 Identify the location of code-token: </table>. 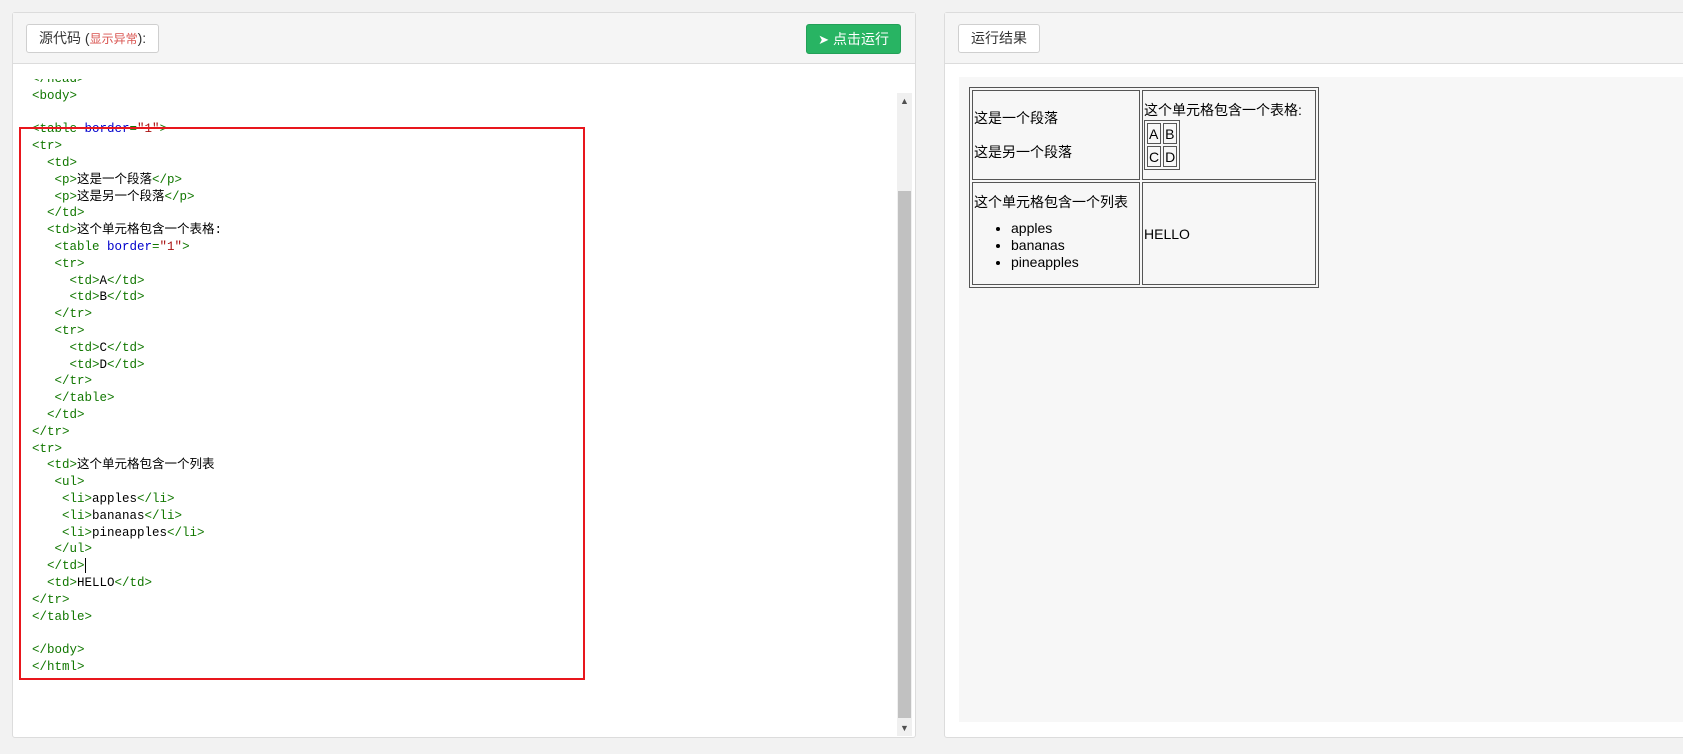
(73, 398).